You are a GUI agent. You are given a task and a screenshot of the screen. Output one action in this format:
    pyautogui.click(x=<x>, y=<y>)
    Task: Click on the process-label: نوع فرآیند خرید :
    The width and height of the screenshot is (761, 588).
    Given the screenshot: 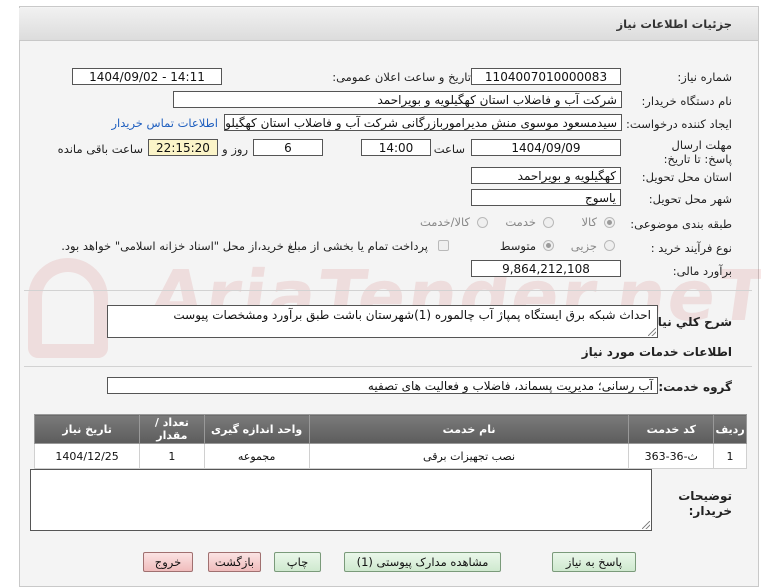 What is the action you would take?
    pyautogui.click(x=691, y=248)
    